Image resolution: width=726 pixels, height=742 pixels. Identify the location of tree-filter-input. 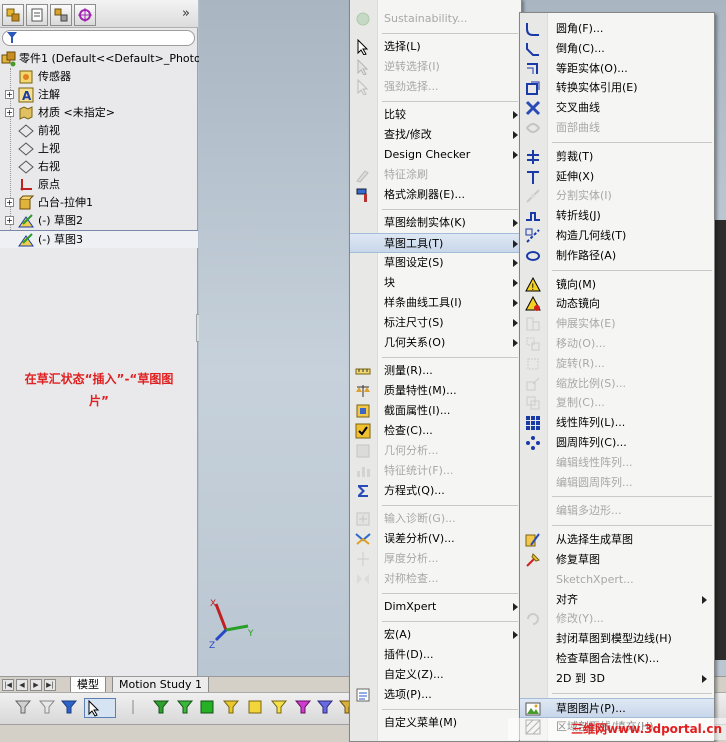
(98, 38).